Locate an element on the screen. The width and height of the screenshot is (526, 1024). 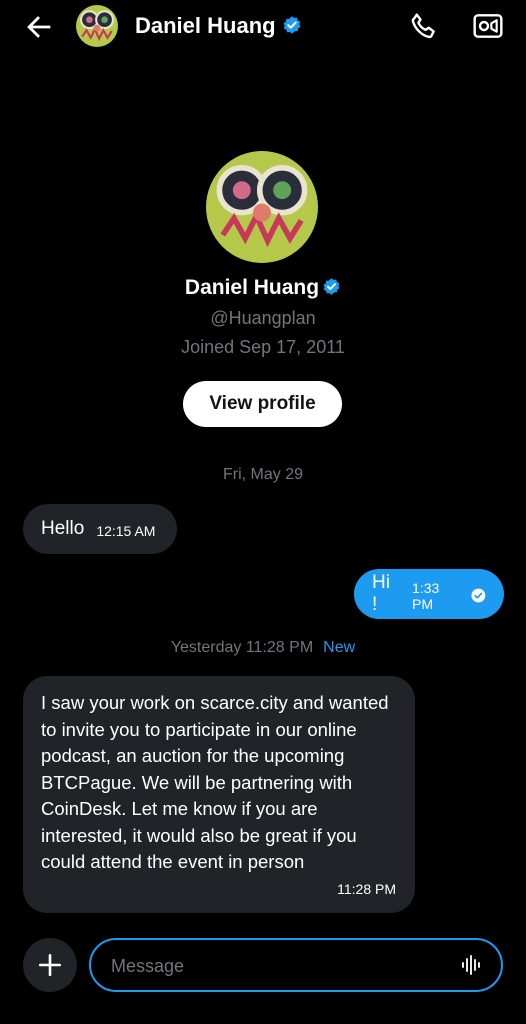
profile-handle: @Huangplan is located at coordinates (263, 318).